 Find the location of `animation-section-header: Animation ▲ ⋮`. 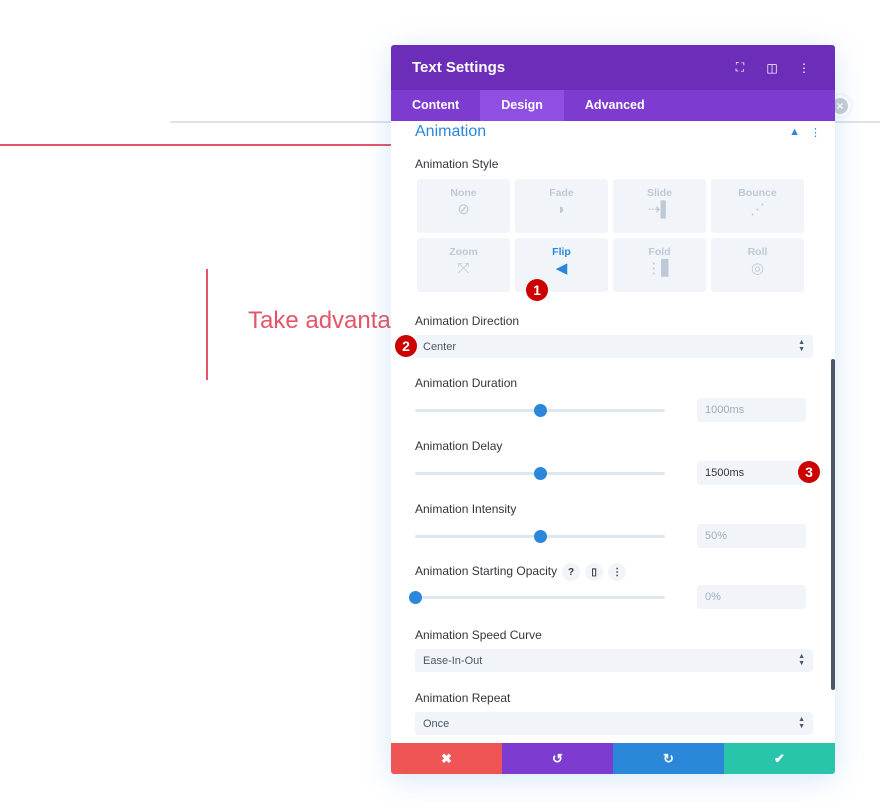

animation-section-header: Animation ▲ ⋮ is located at coordinates (613, 132).